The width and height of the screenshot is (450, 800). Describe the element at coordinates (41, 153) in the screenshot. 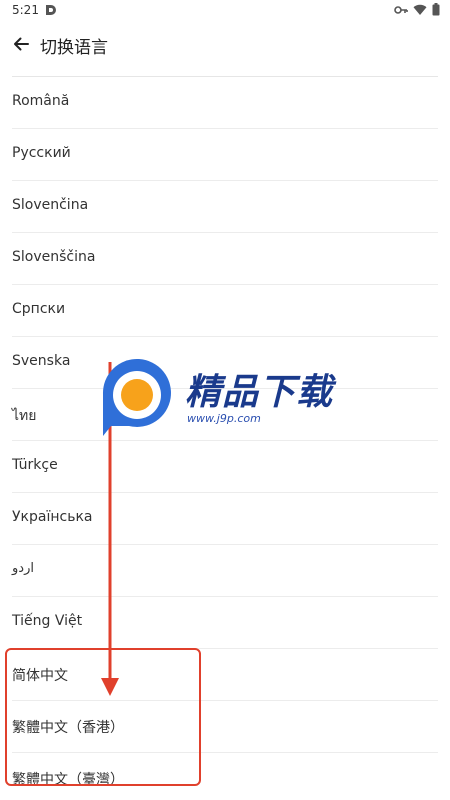

I see `language-label: Русский` at that location.